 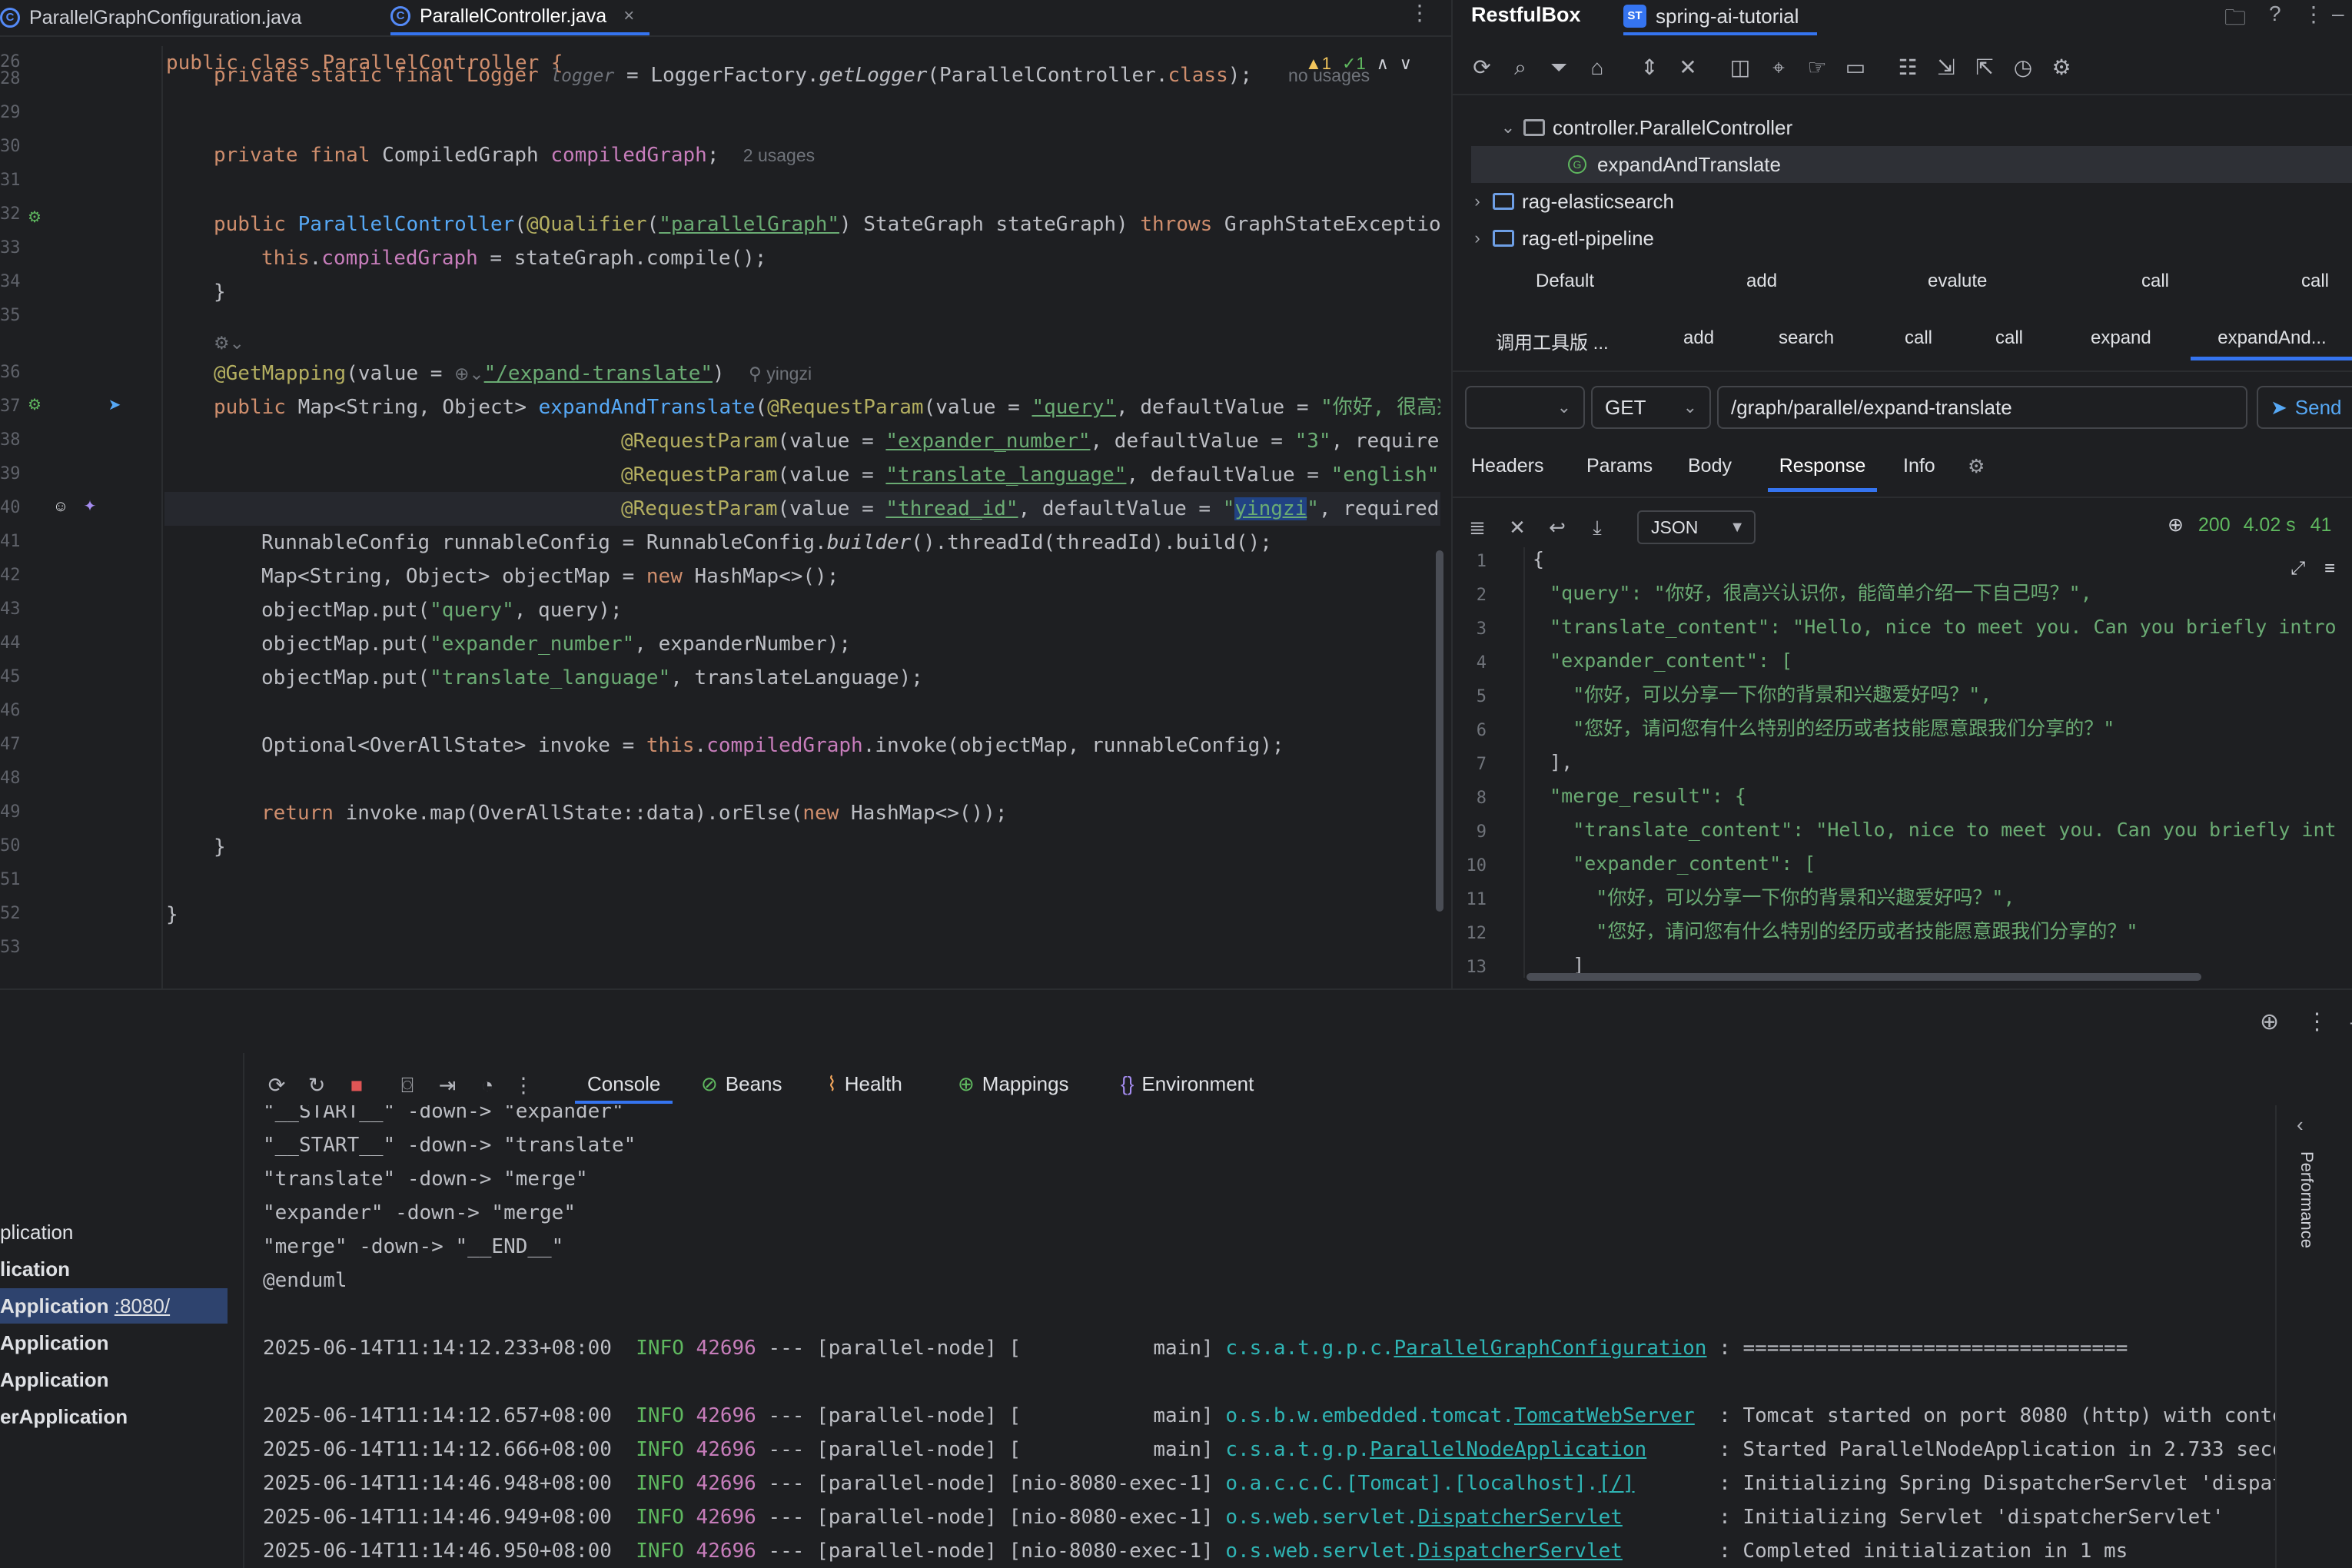 What do you see at coordinates (1957, 281) in the screenshot?
I see `request-tab: evalute` at bounding box center [1957, 281].